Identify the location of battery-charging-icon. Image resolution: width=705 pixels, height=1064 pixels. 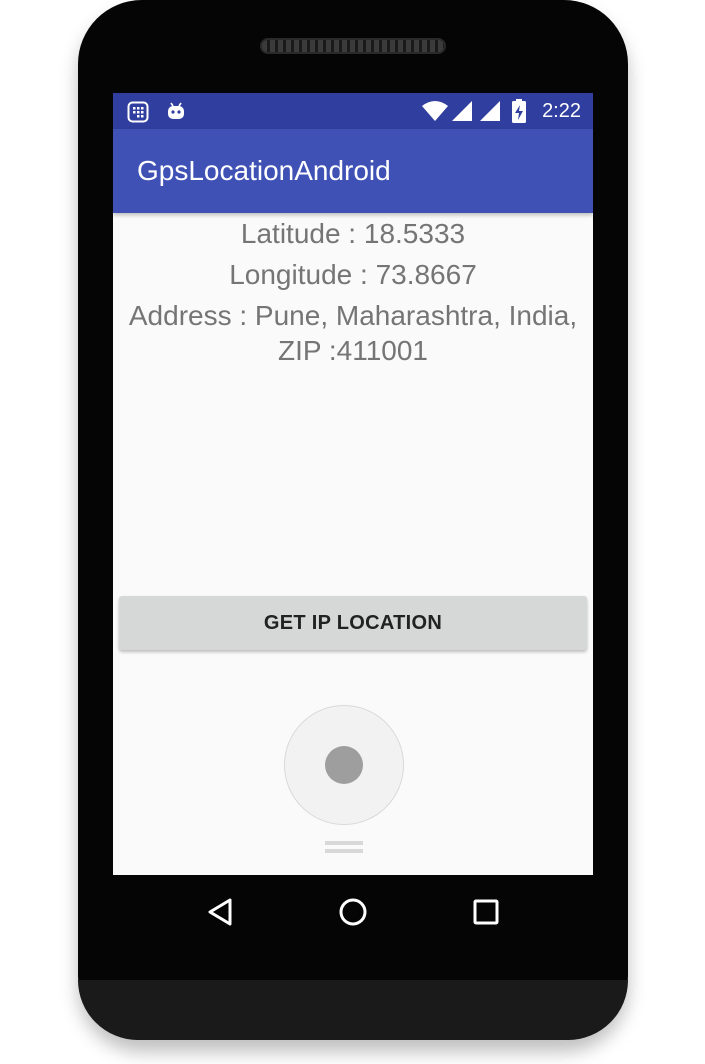
(519, 111).